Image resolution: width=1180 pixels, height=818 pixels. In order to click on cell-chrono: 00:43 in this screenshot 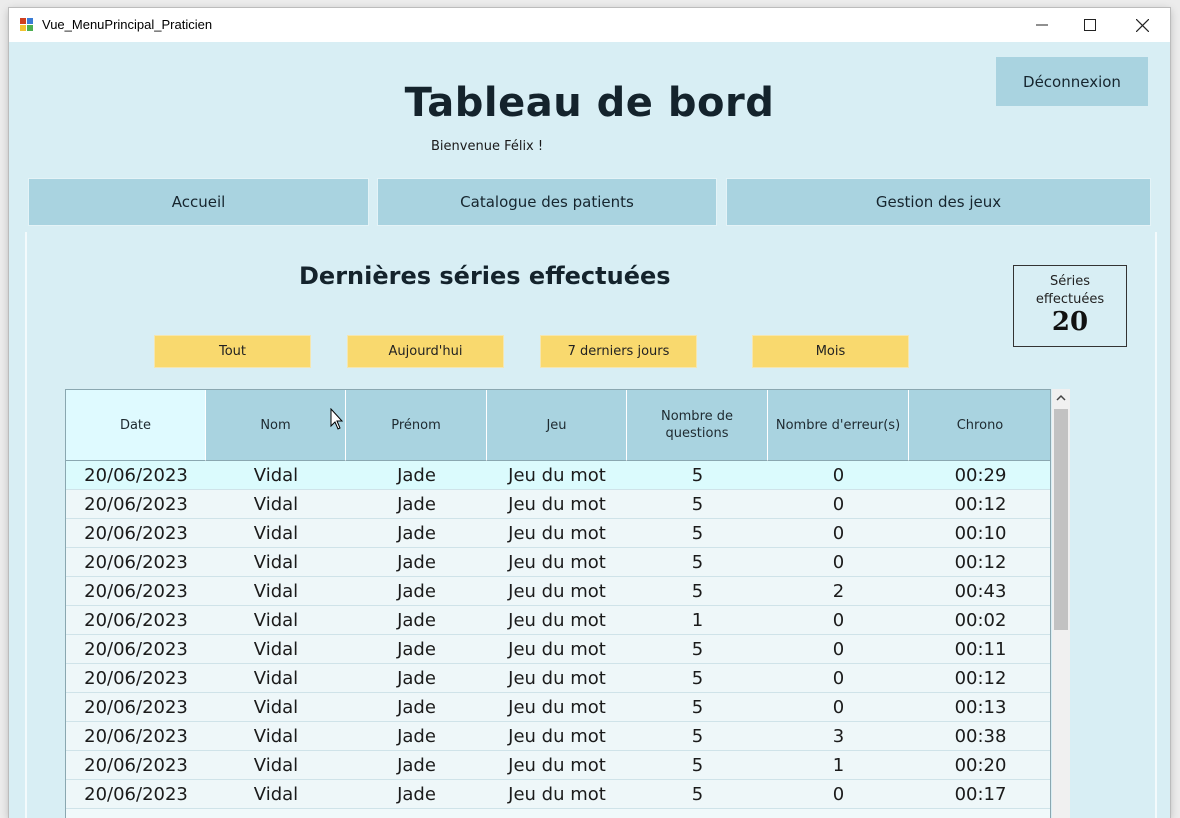, I will do `click(980, 591)`.